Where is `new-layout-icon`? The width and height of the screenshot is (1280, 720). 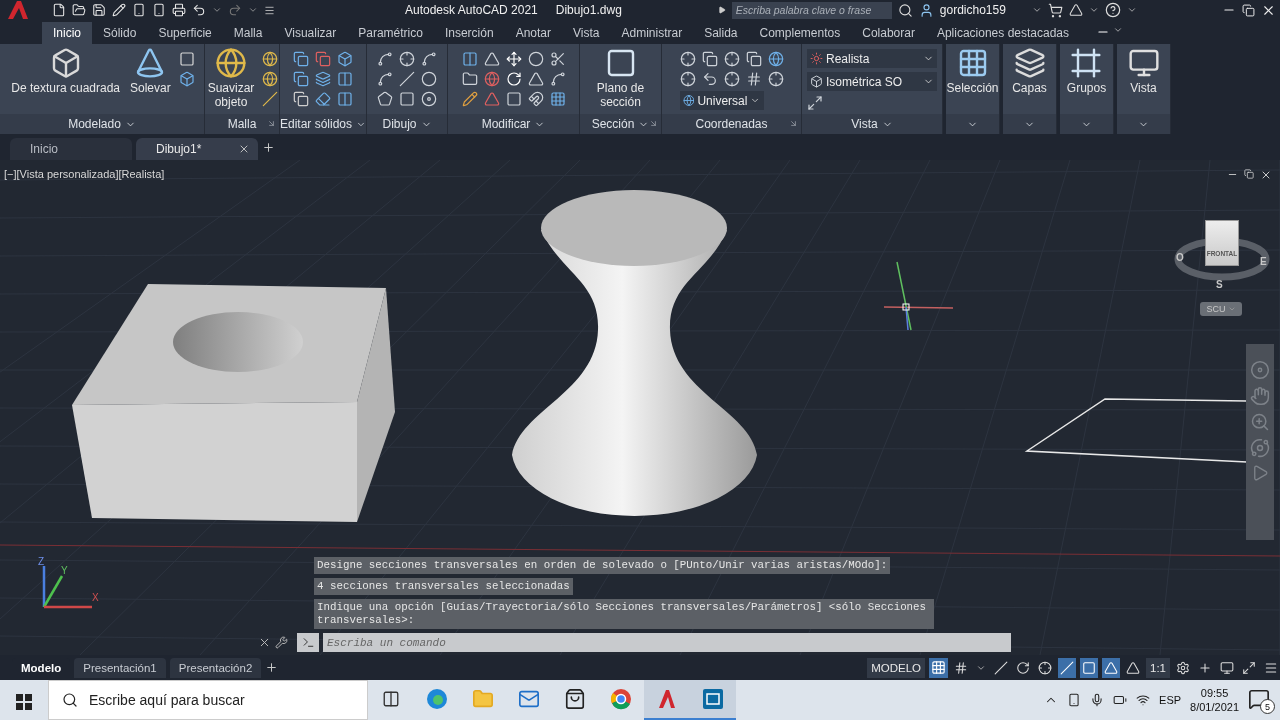 new-layout-icon is located at coordinates (272, 667).